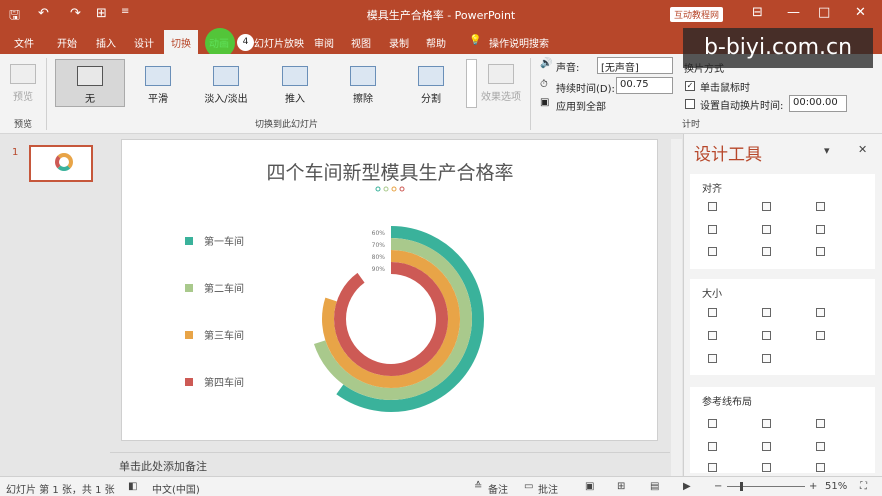  I want to click on transition-fade: 淡入/淡出, so click(226, 85).